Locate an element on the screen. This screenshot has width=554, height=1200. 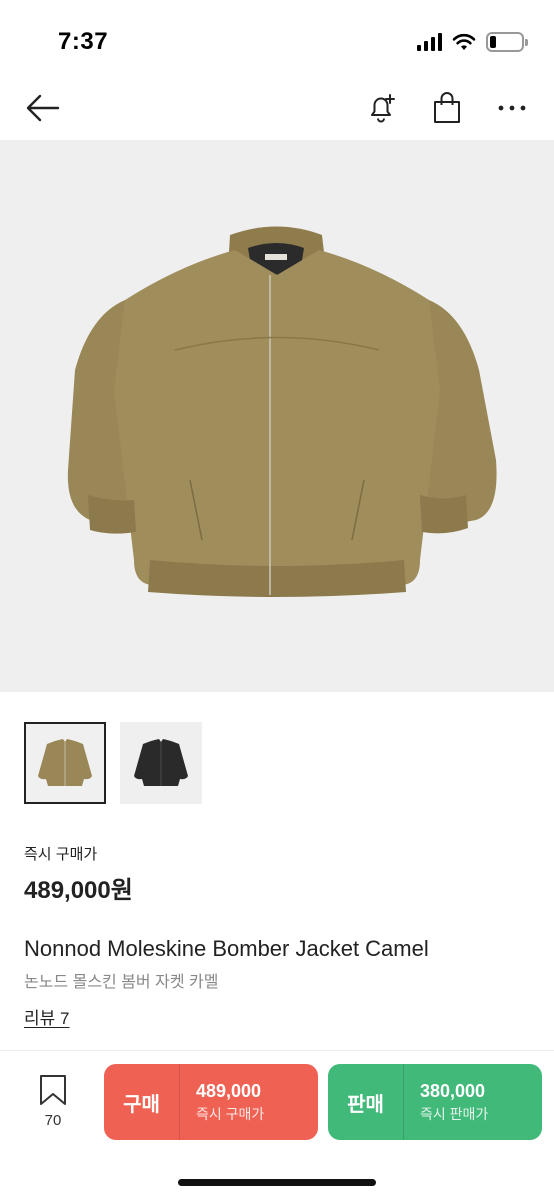
instant-buy-price-label: 즉시 구매가 is located at coordinates (61, 854).